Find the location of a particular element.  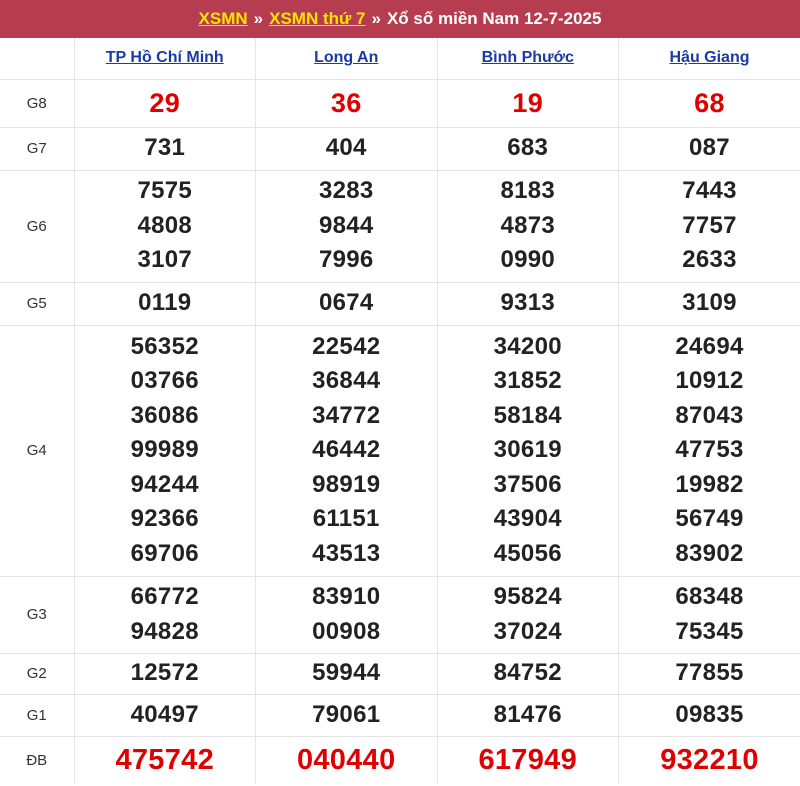

breadcrumb-xsmn-link: XSMN is located at coordinates (223, 19).